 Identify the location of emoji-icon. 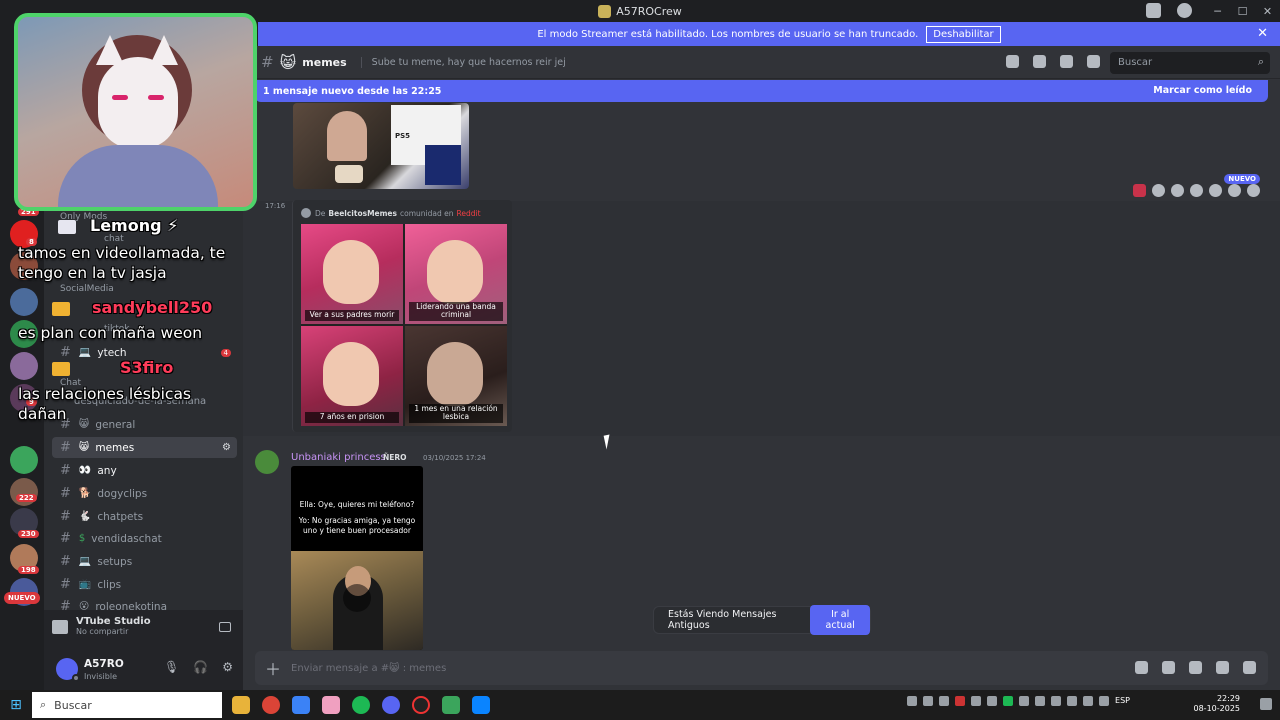
(1222, 667).